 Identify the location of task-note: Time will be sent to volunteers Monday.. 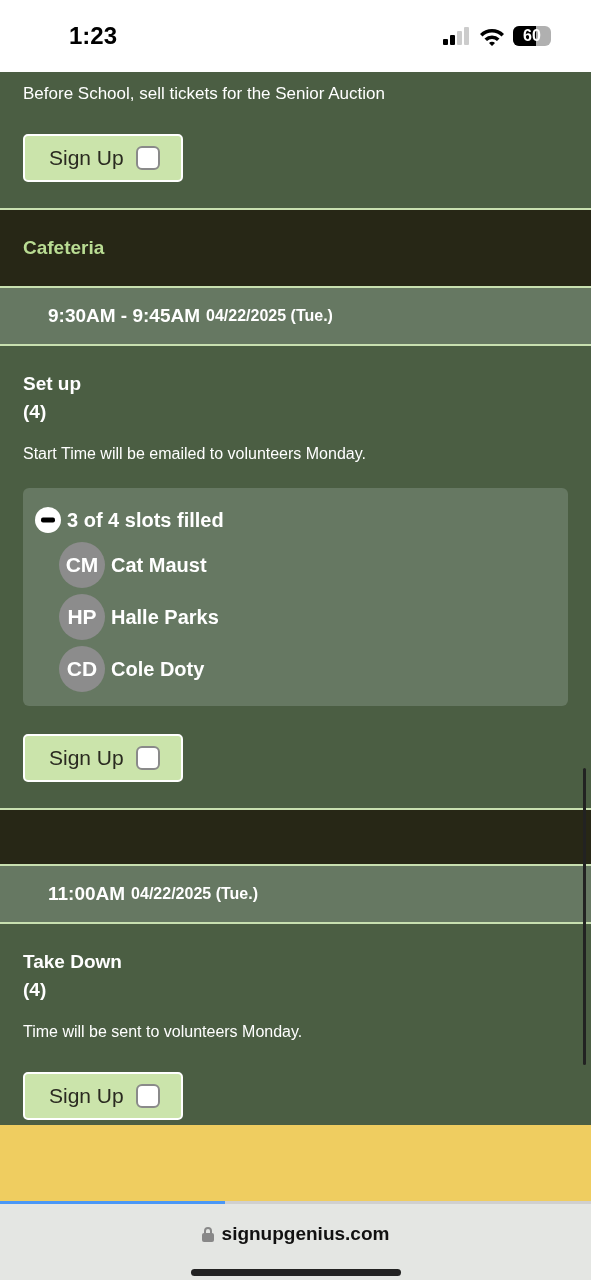
(163, 1032).